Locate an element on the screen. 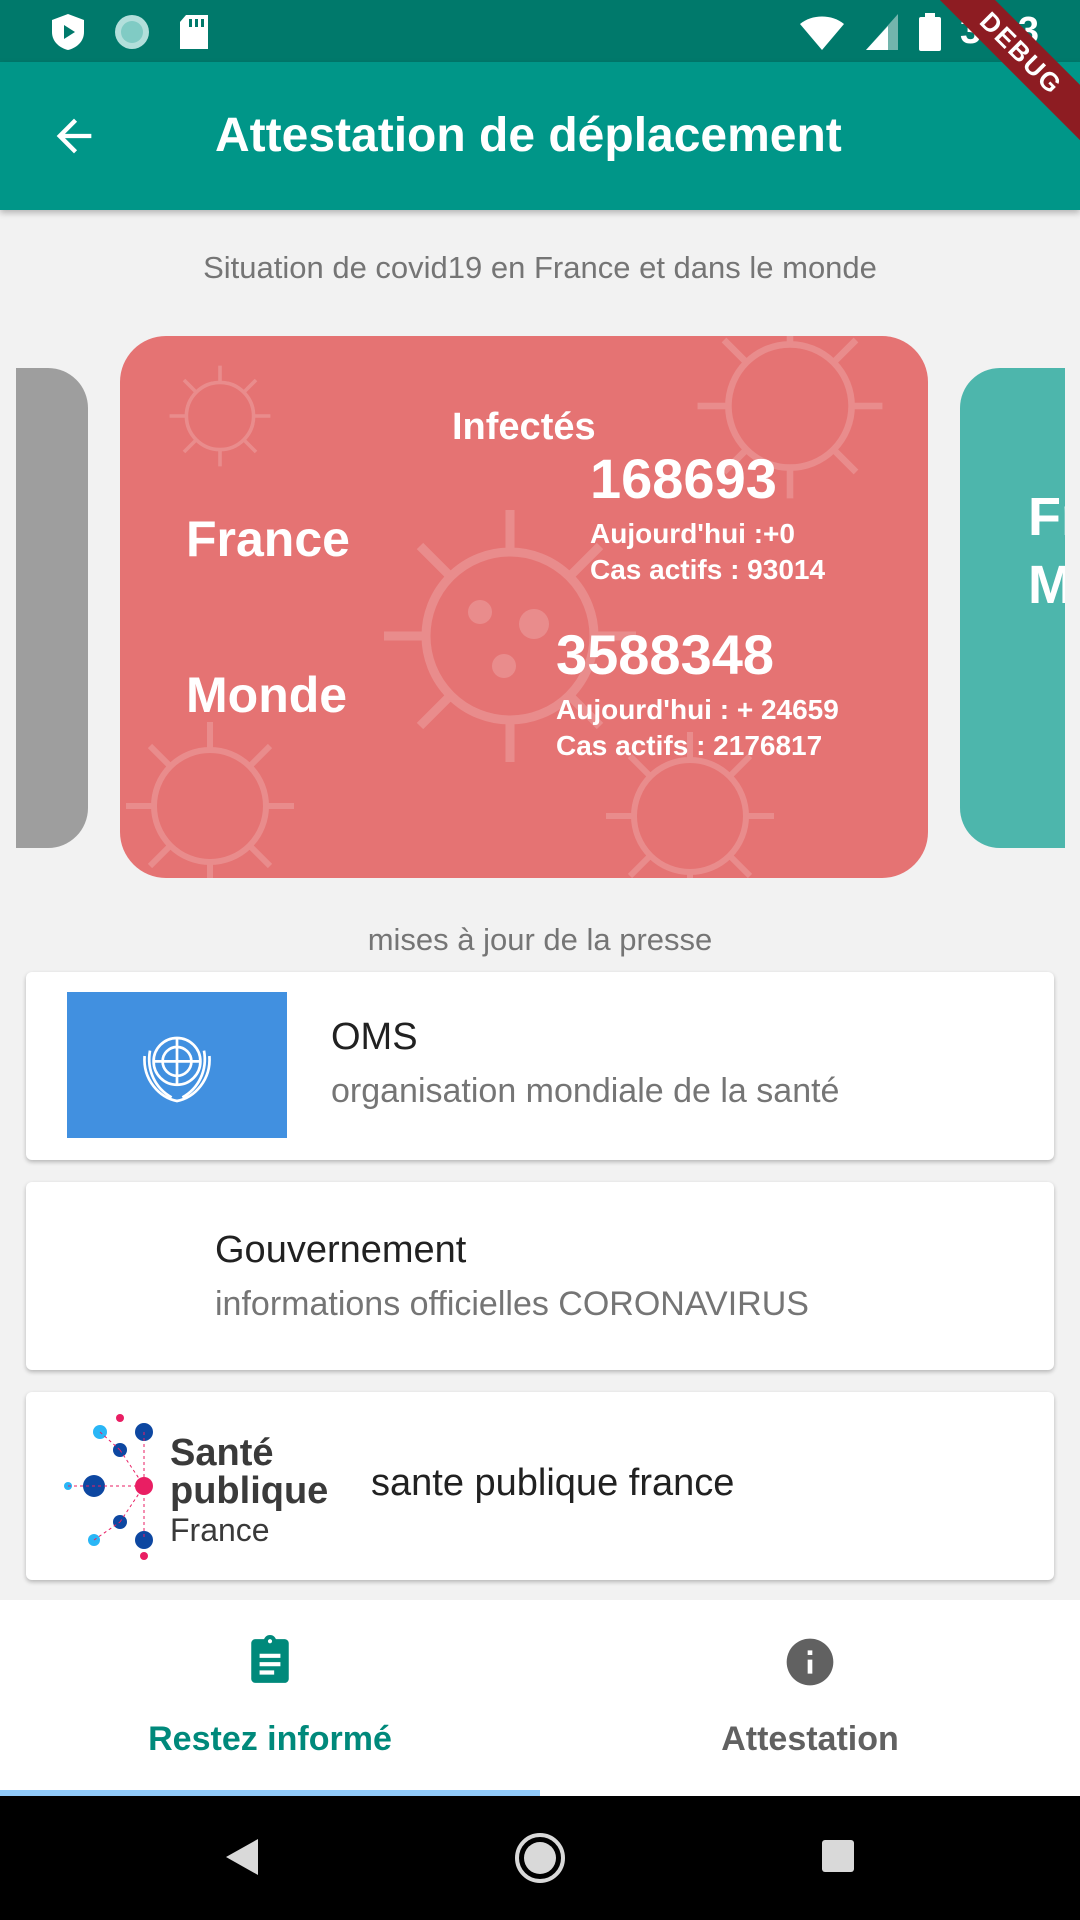  clipboard-icon is located at coordinates (270, 1659).